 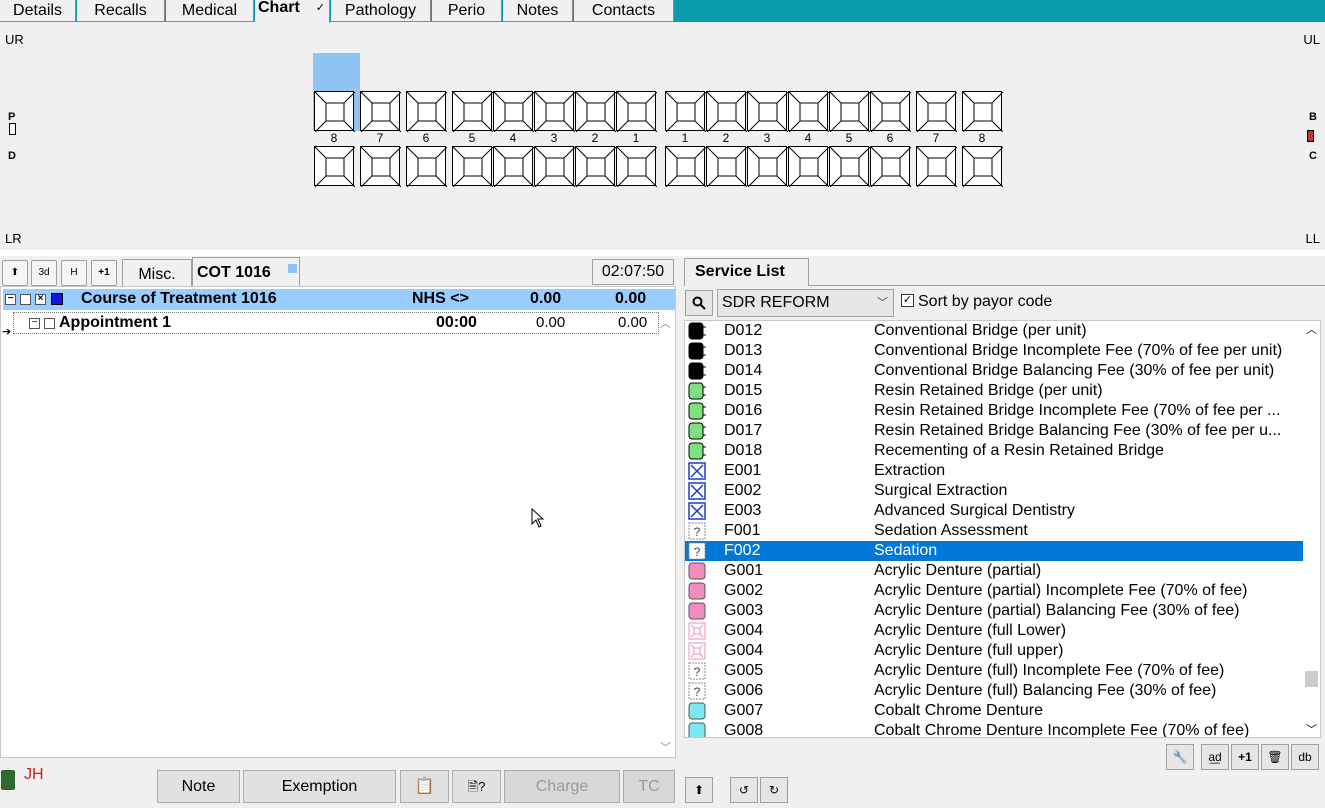 I want to click on service-row-selected: ? F002 Sedation, so click(x=994, y=551).